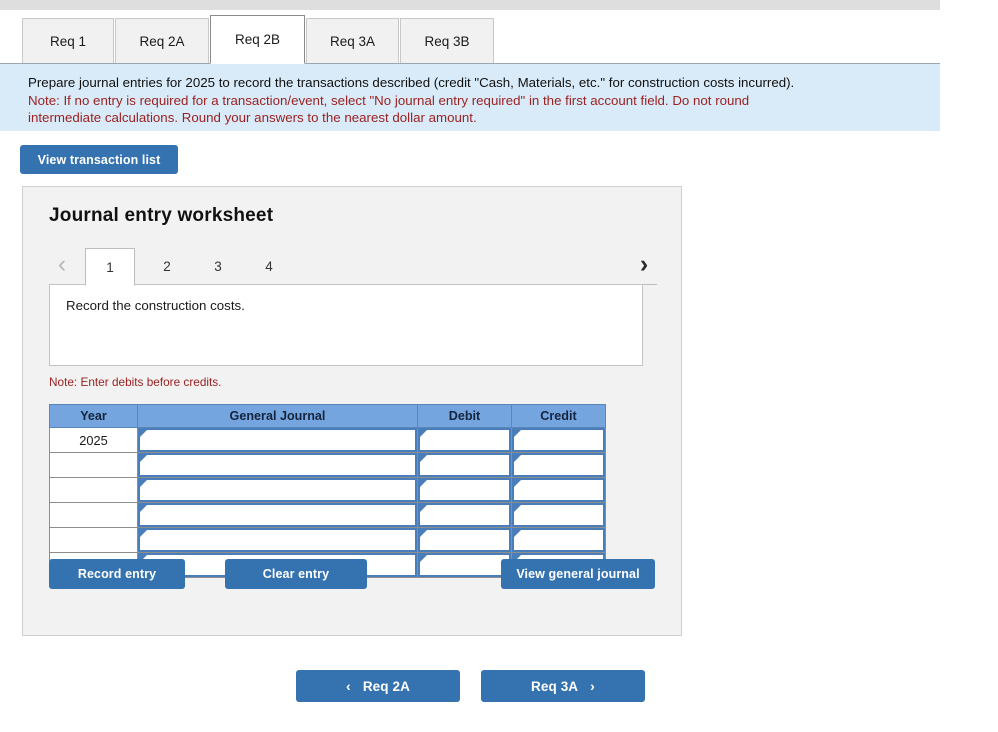 This screenshot has height=732, width=998. I want to click on pager-page-4: 4, so click(269, 266).